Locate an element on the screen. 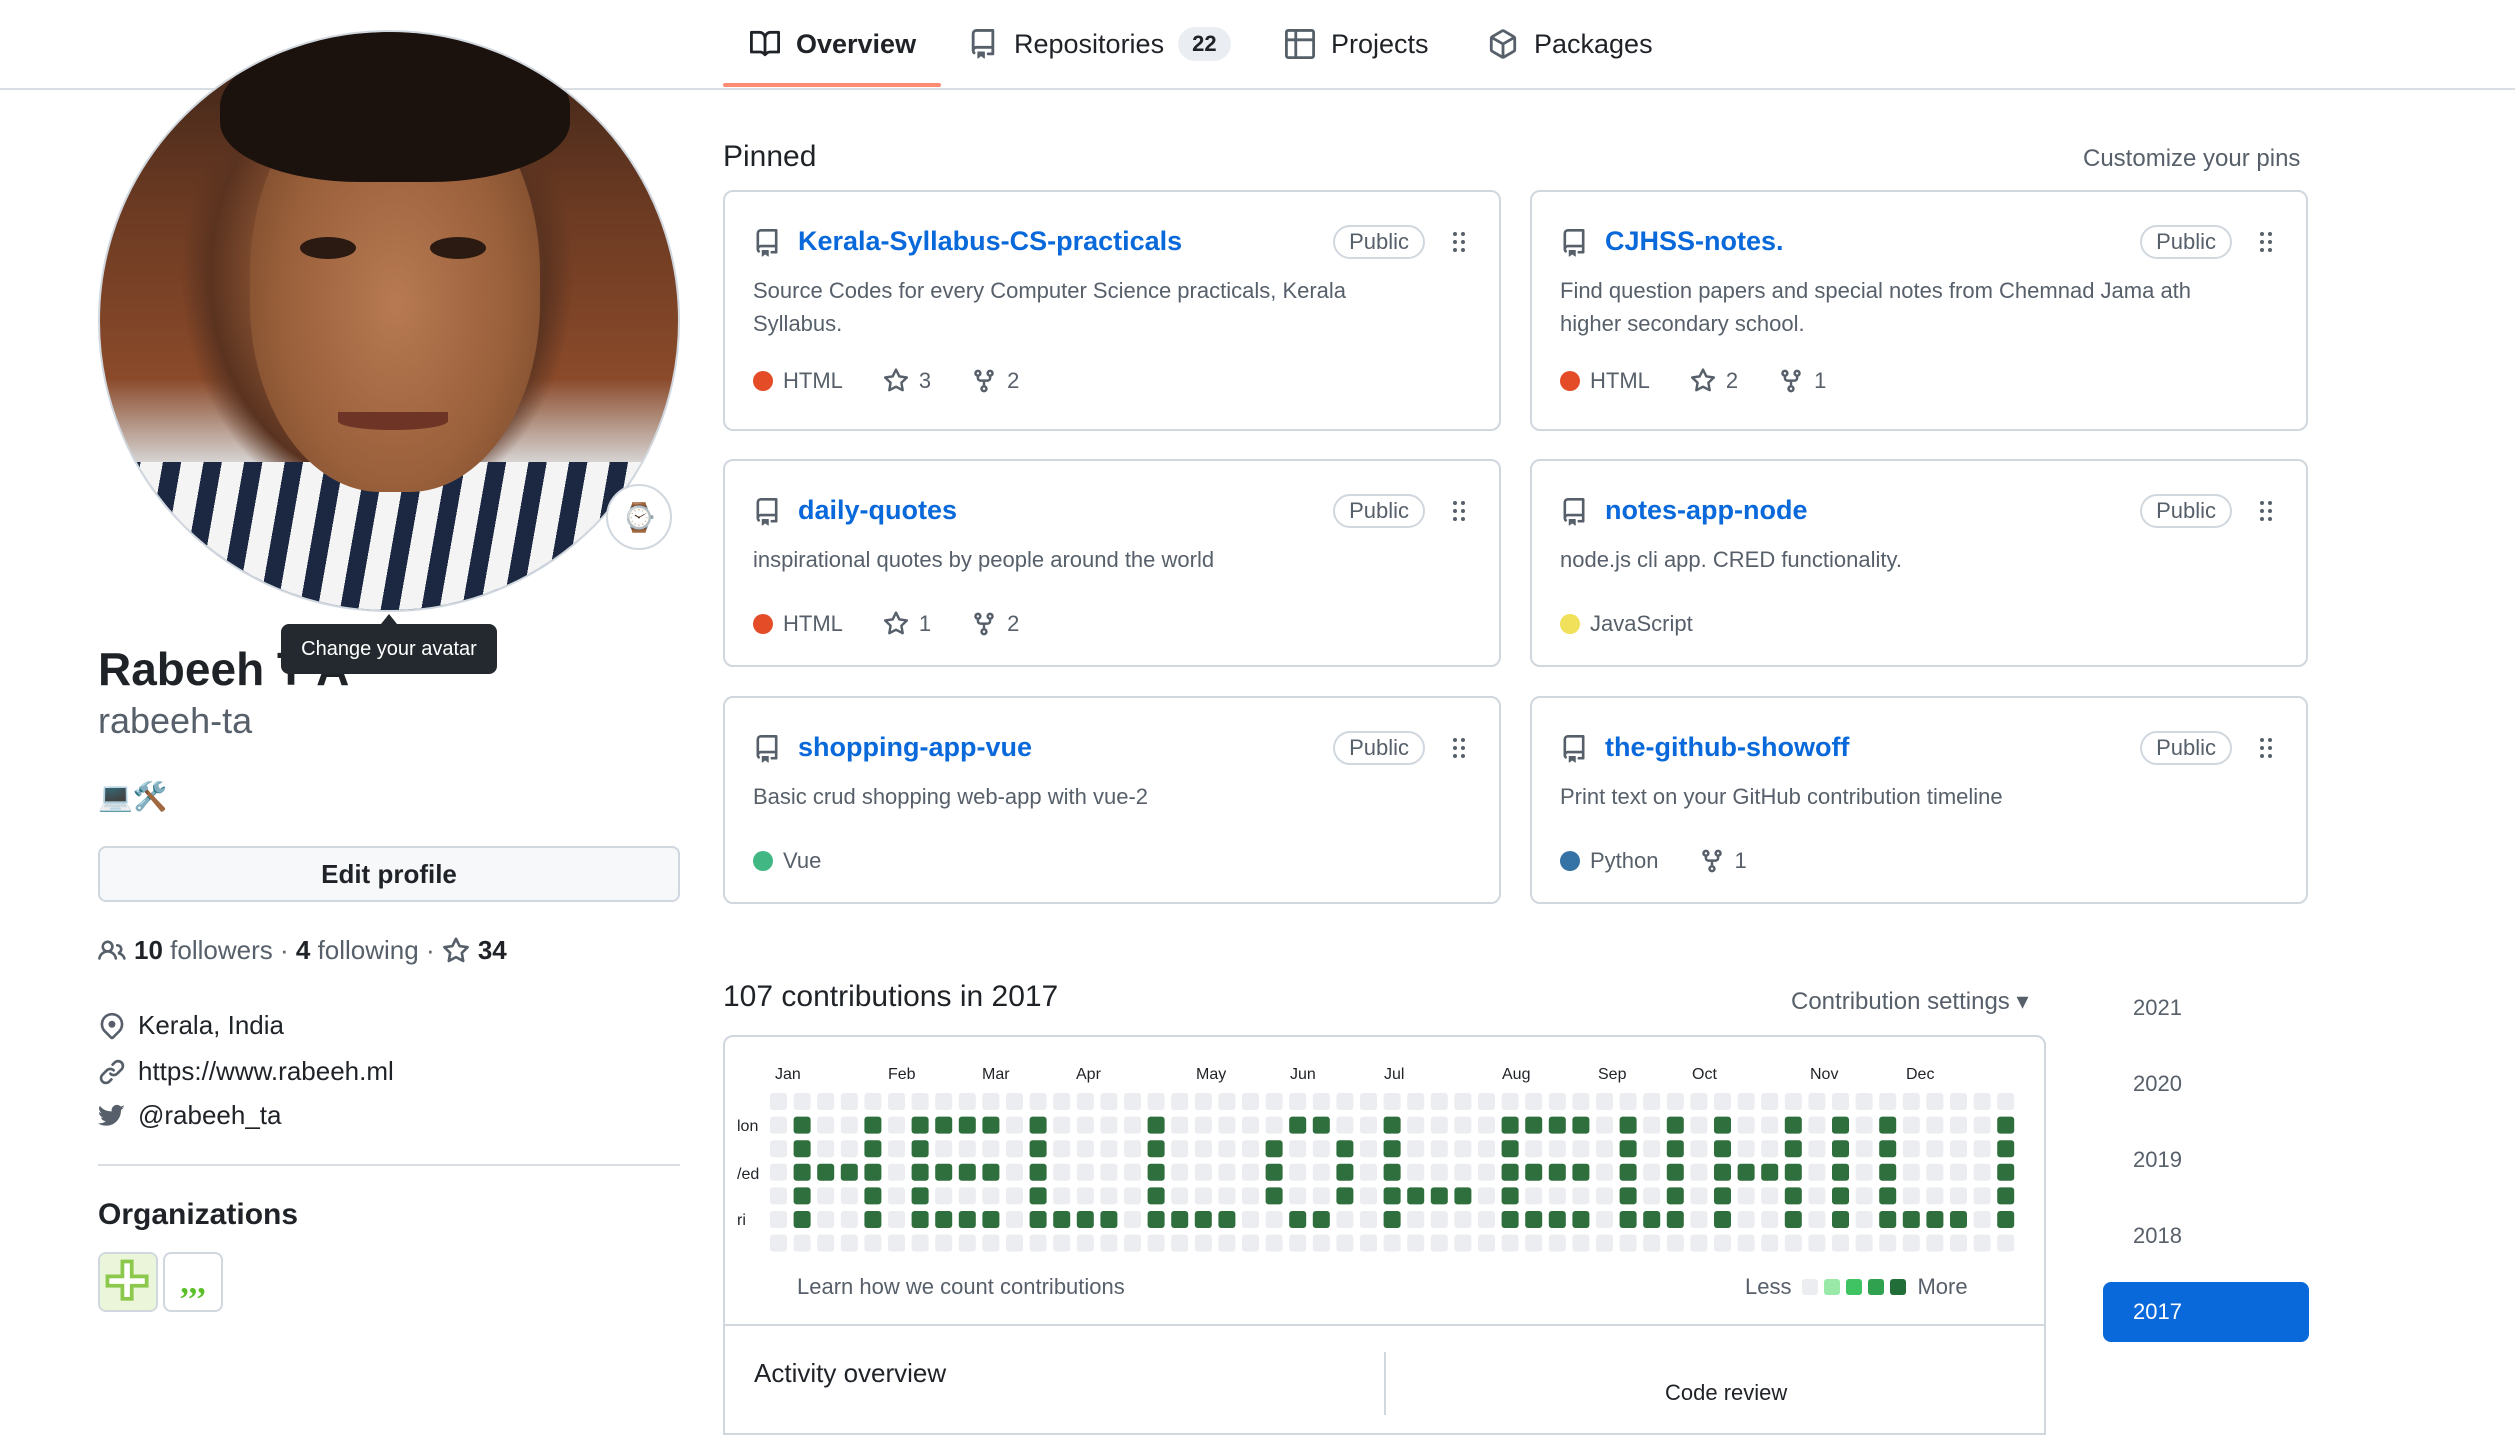 This screenshot has height=1435, width=2515. tab-repositories: Repositories 22 is located at coordinates (1099, 44).